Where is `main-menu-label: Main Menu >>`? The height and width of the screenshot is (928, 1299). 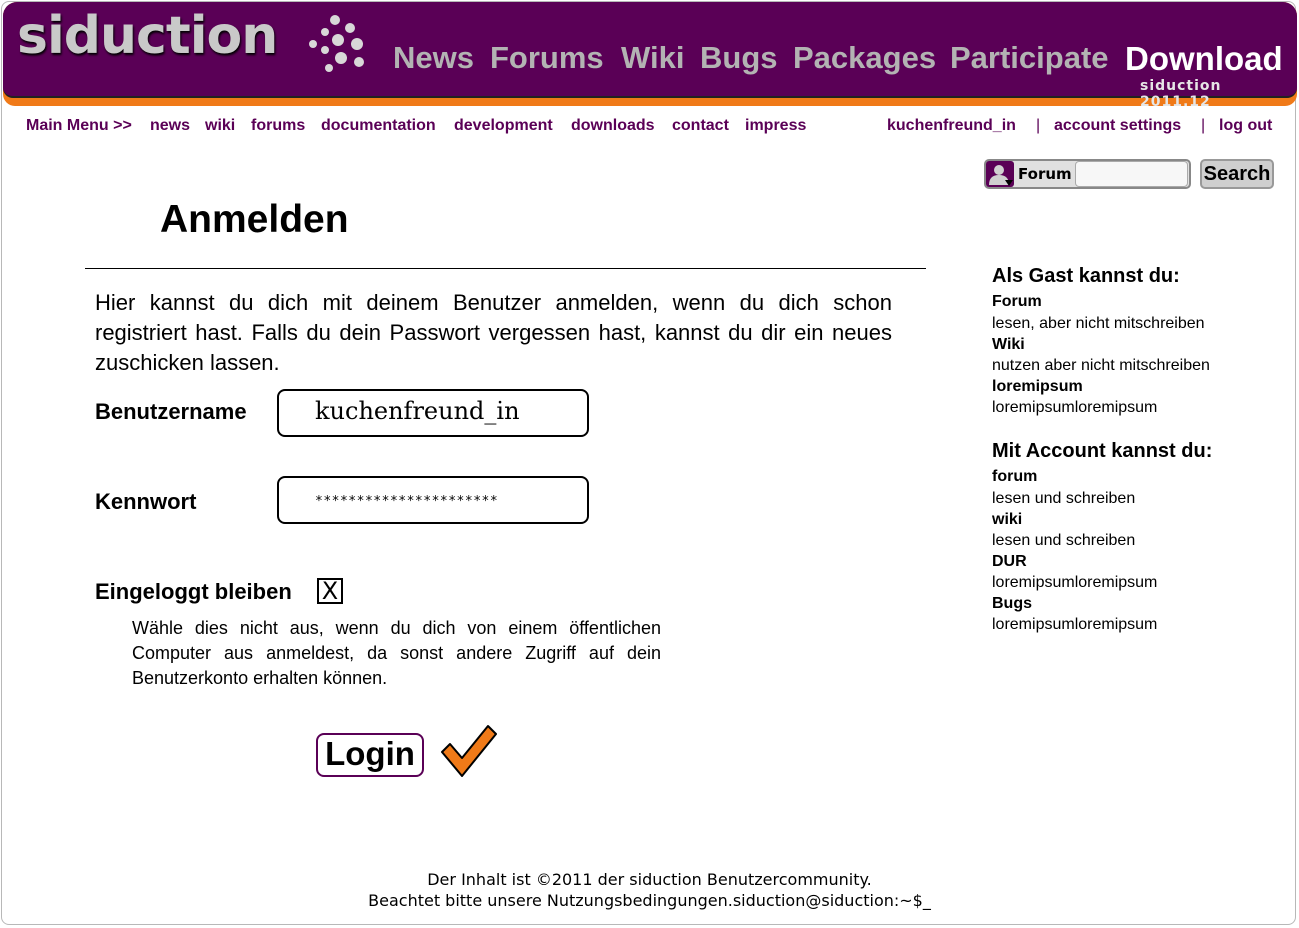 main-menu-label: Main Menu >> is located at coordinates (79, 125).